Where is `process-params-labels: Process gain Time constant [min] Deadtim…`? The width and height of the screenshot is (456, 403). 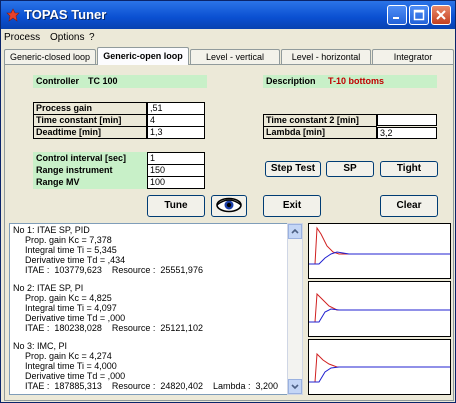
process-params-labels: Process gain Time constant [min] Deadtim… is located at coordinates (90, 120).